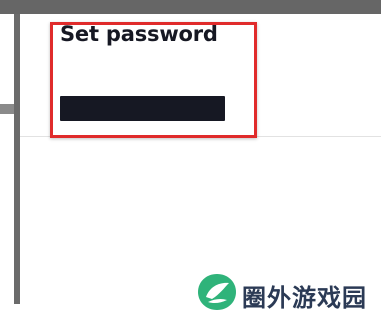 The image size is (381, 317). Describe the element at coordinates (304, 298) in the screenshot. I see `watermark-text: 圈外游戏园` at that location.